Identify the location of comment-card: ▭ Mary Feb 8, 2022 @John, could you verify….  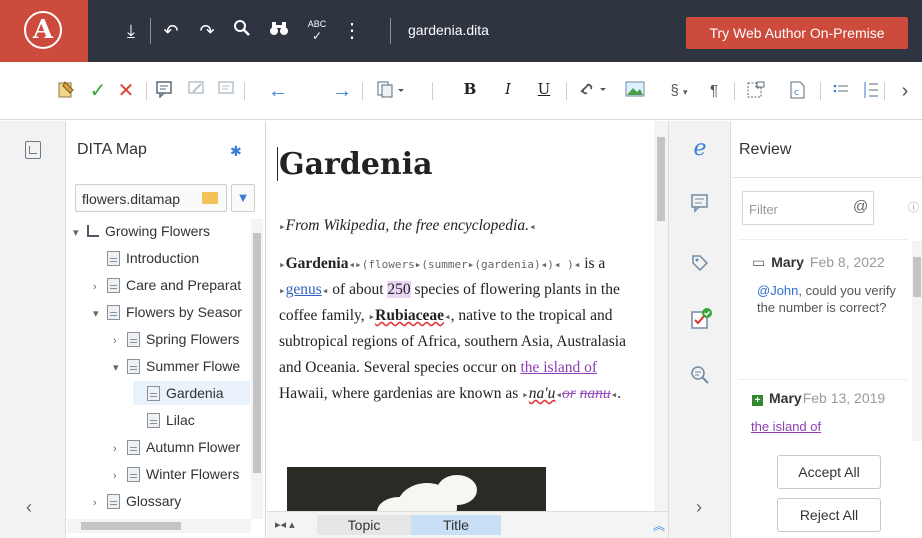
(823, 309).